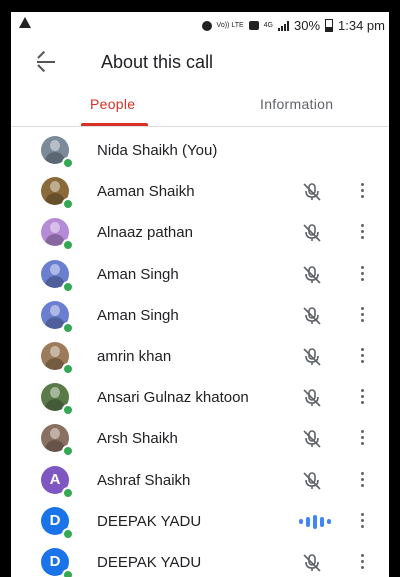  I want to click on participant-row: Alnaaz pathan, so click(200, 232).